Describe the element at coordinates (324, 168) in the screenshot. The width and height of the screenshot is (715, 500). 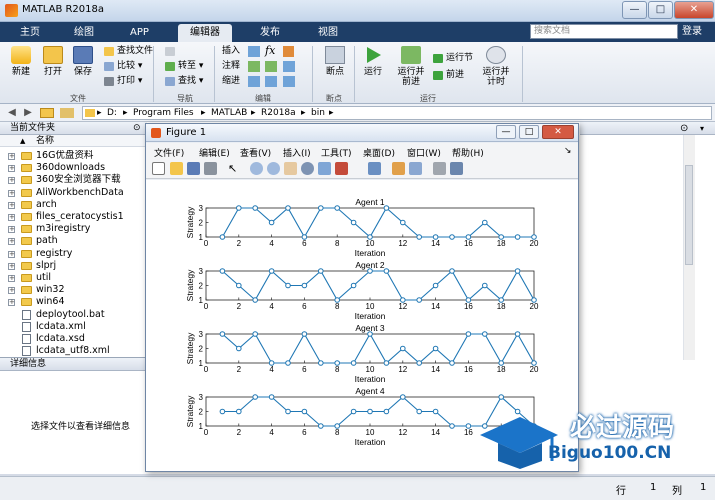
I see `data-cursor-icon` at that location.